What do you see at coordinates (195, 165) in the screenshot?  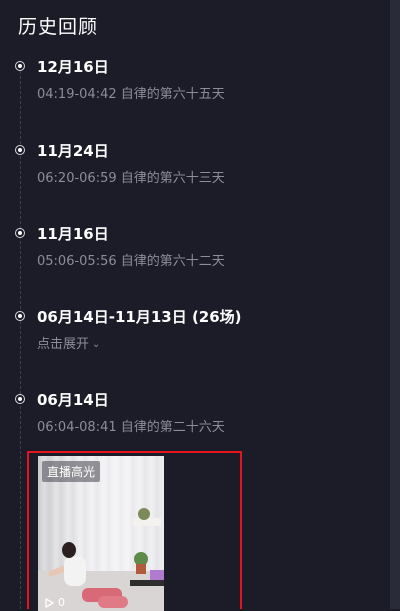 I see `timeline-entry: 11月24日 06:20-06:59 自律的第六十三天` at bounding box center [195, 165].